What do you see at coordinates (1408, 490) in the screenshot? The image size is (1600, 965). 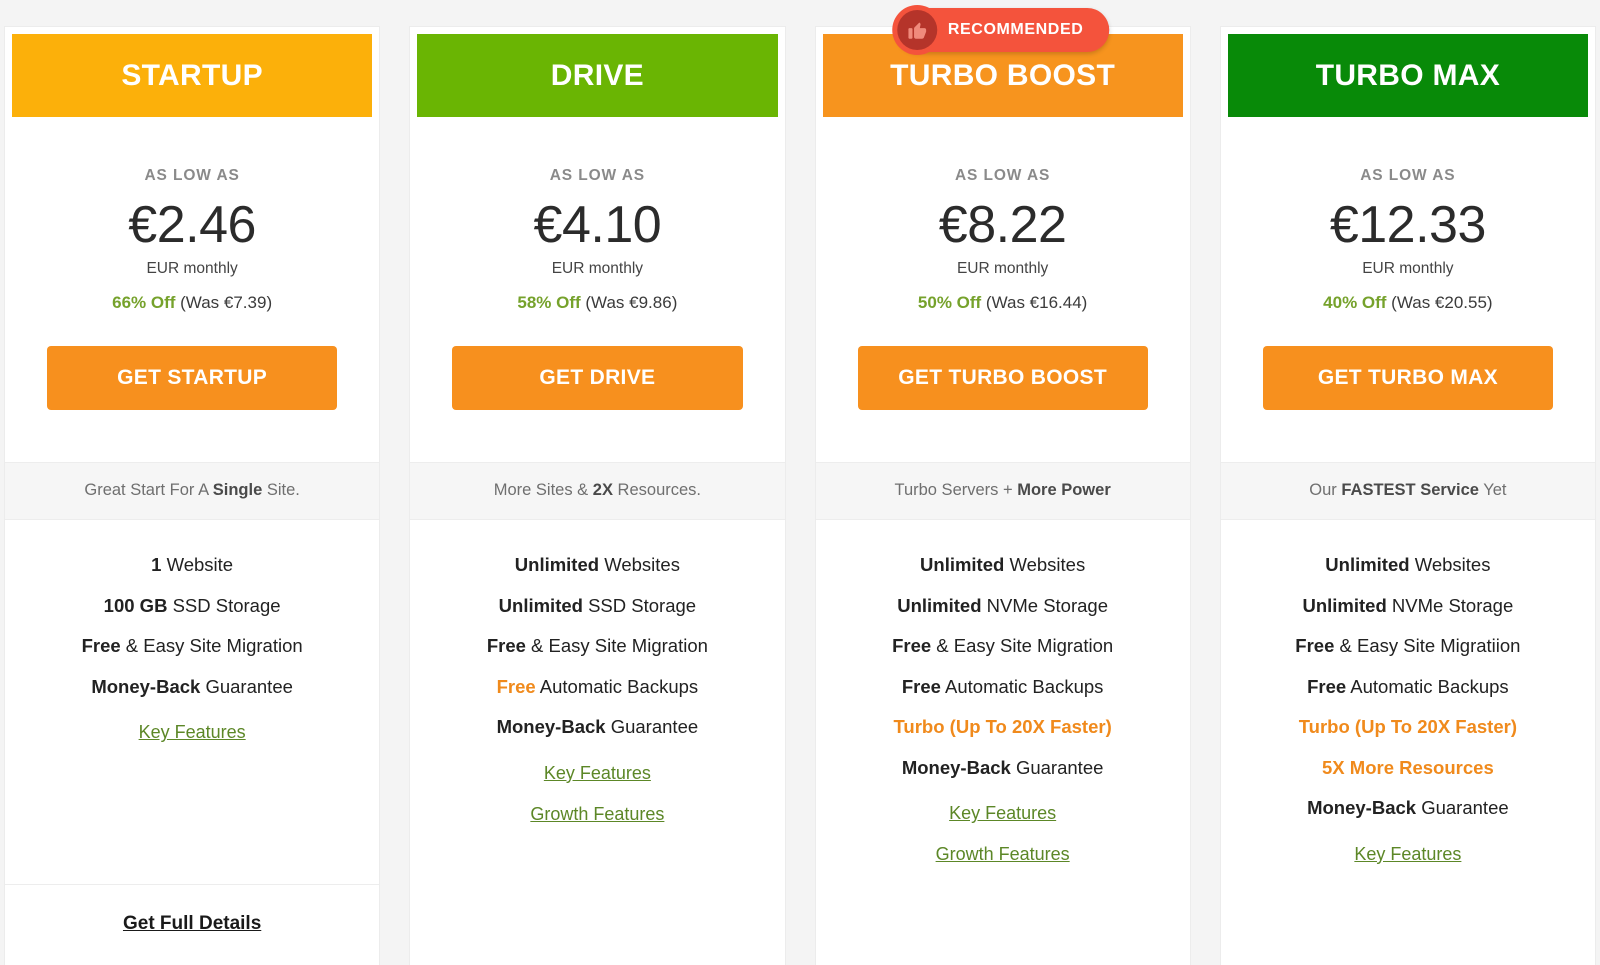 I see `plan-tagline: Our FASTEST Service Yet` at bounding box center [1408, 490].